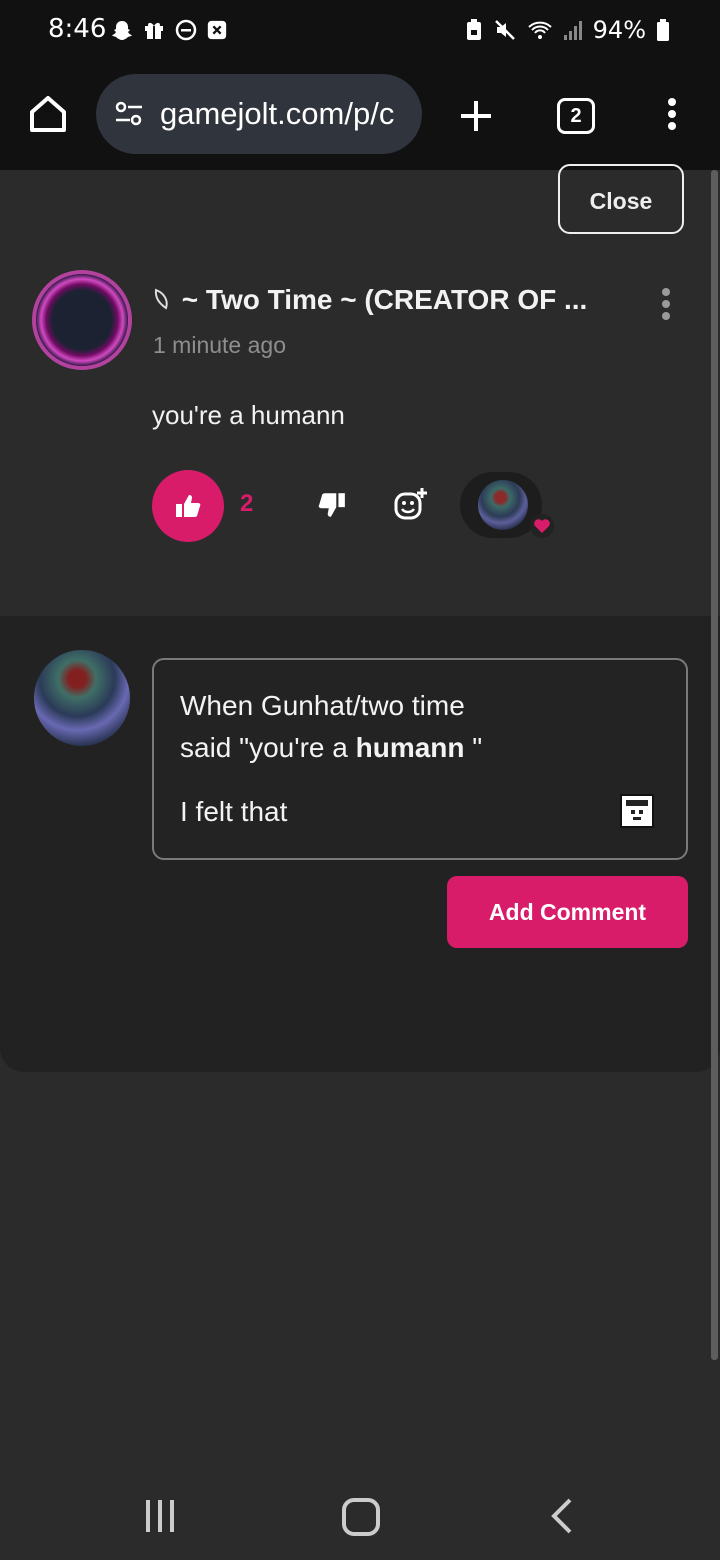 This screenshot has width=720, height=1560. Describe the element at coordinates (473, 747) in the screenshot. I see `editor-line-2-suffix: "` at that location.